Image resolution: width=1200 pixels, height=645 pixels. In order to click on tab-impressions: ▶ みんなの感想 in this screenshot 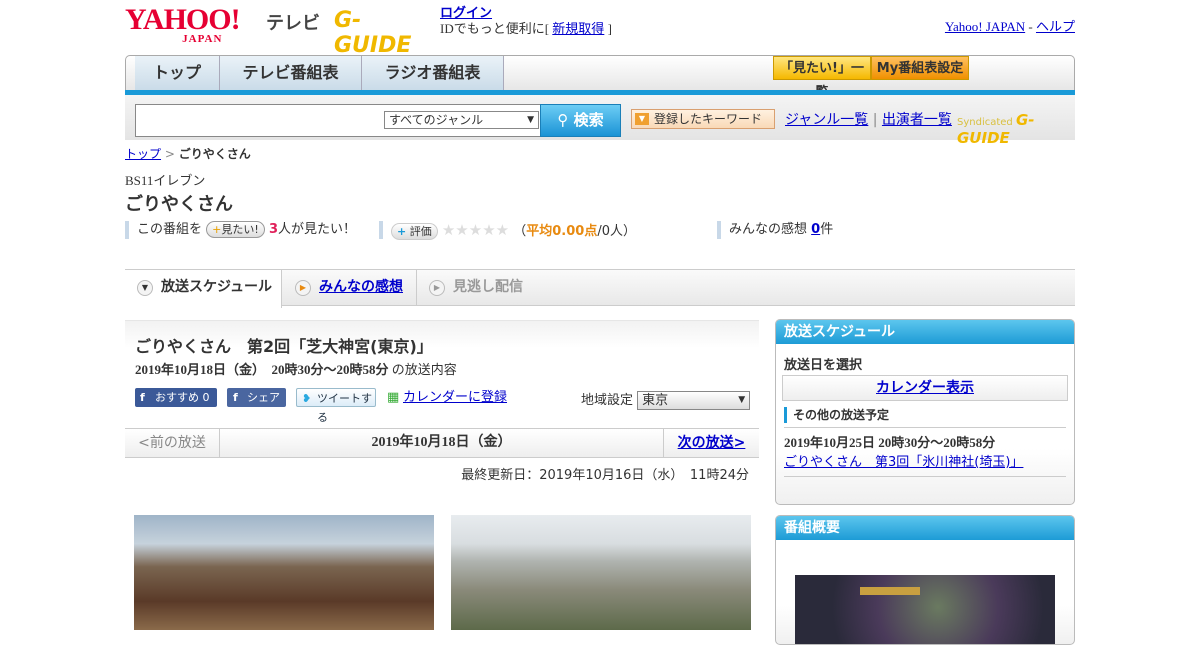, I will do `click(350, 288)`.